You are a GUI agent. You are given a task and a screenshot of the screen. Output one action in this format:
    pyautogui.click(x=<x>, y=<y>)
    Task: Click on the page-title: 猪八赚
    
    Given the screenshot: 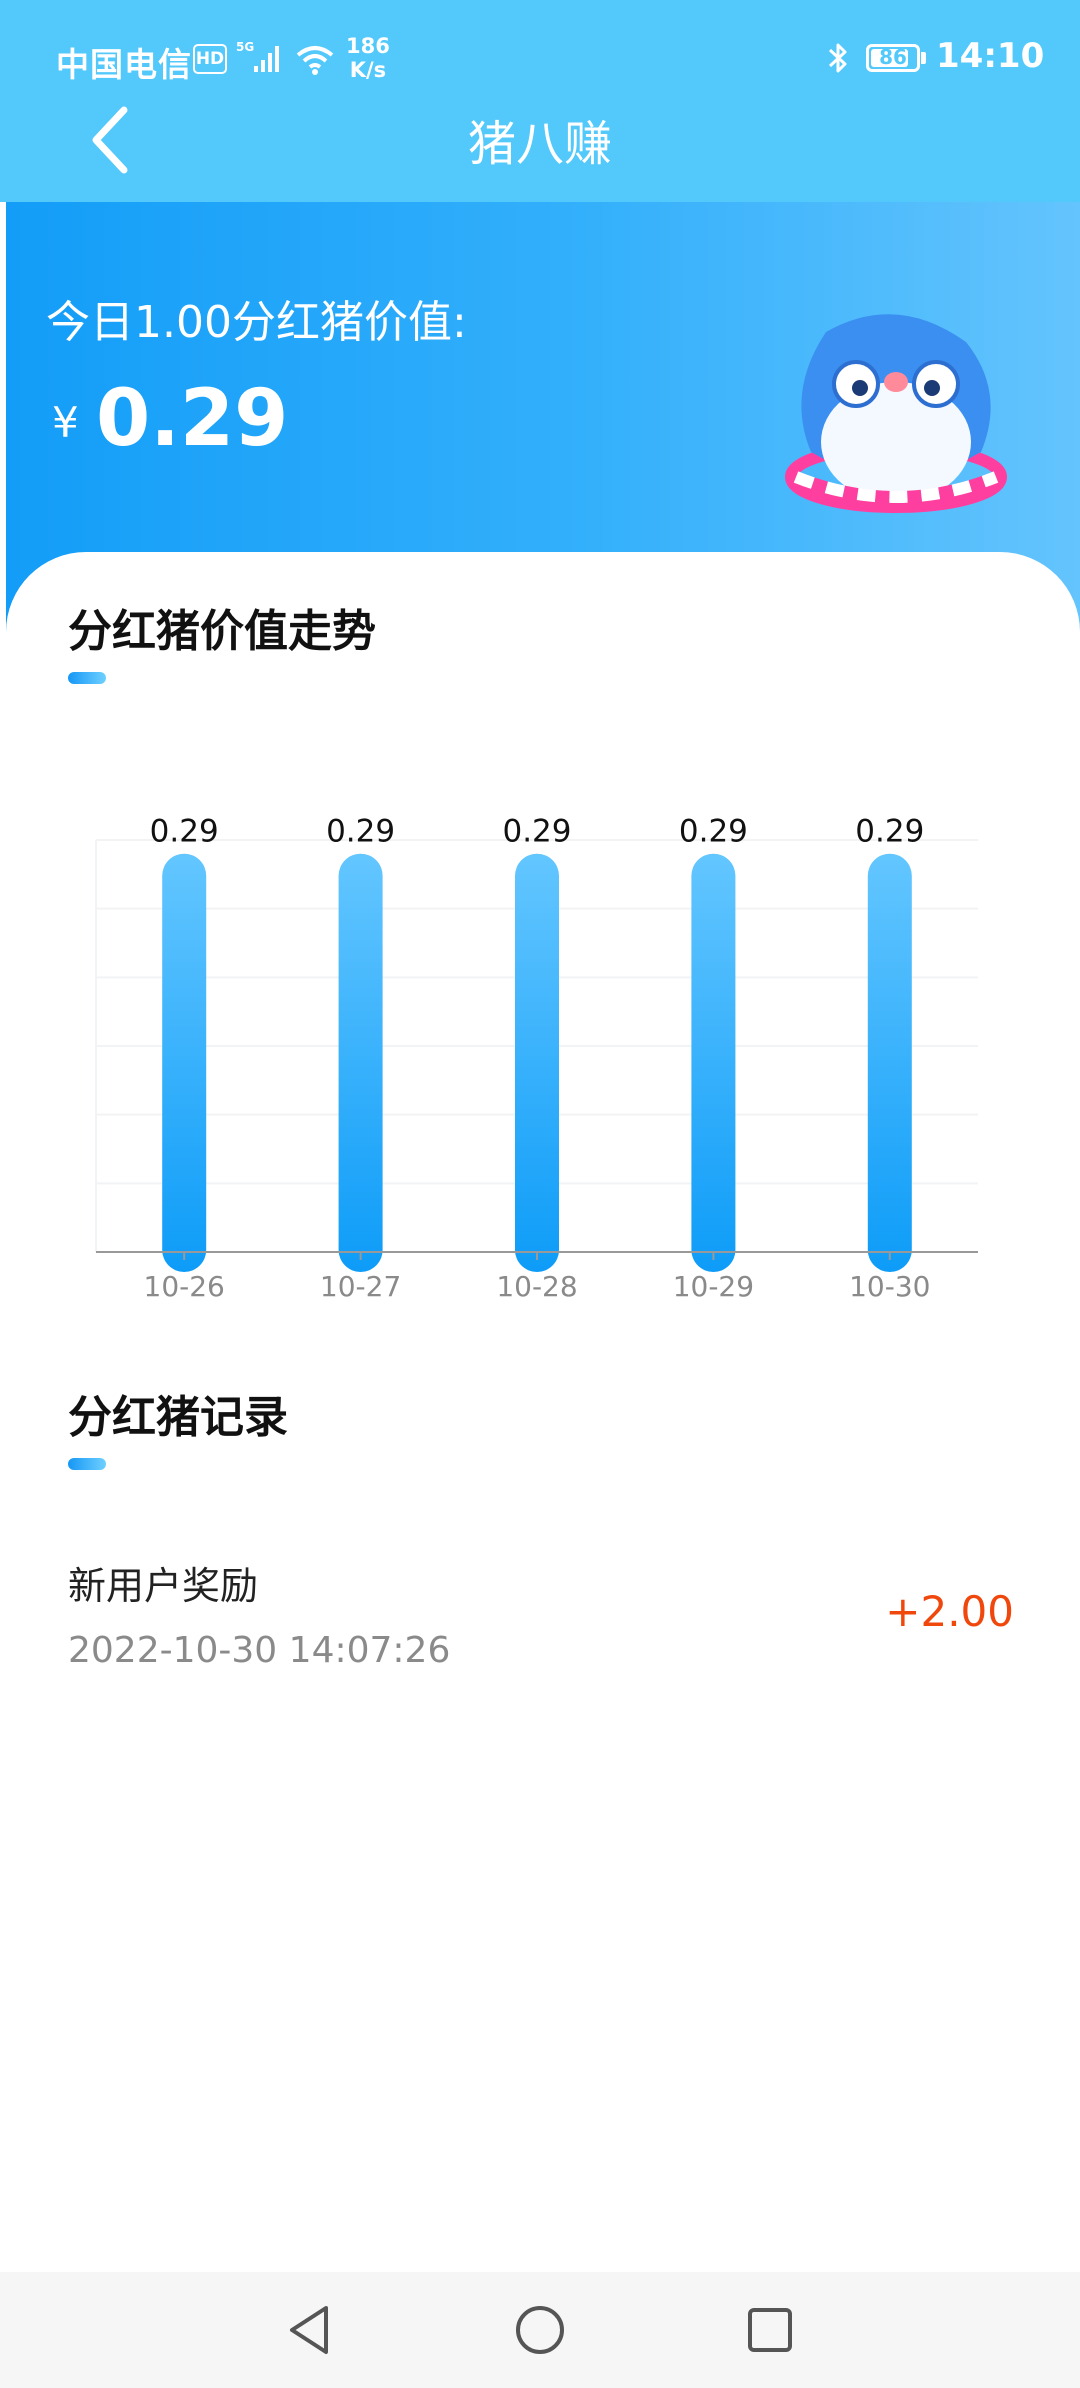 What is the action you would take?
    pyautogui.click(x=539, y=144)
    